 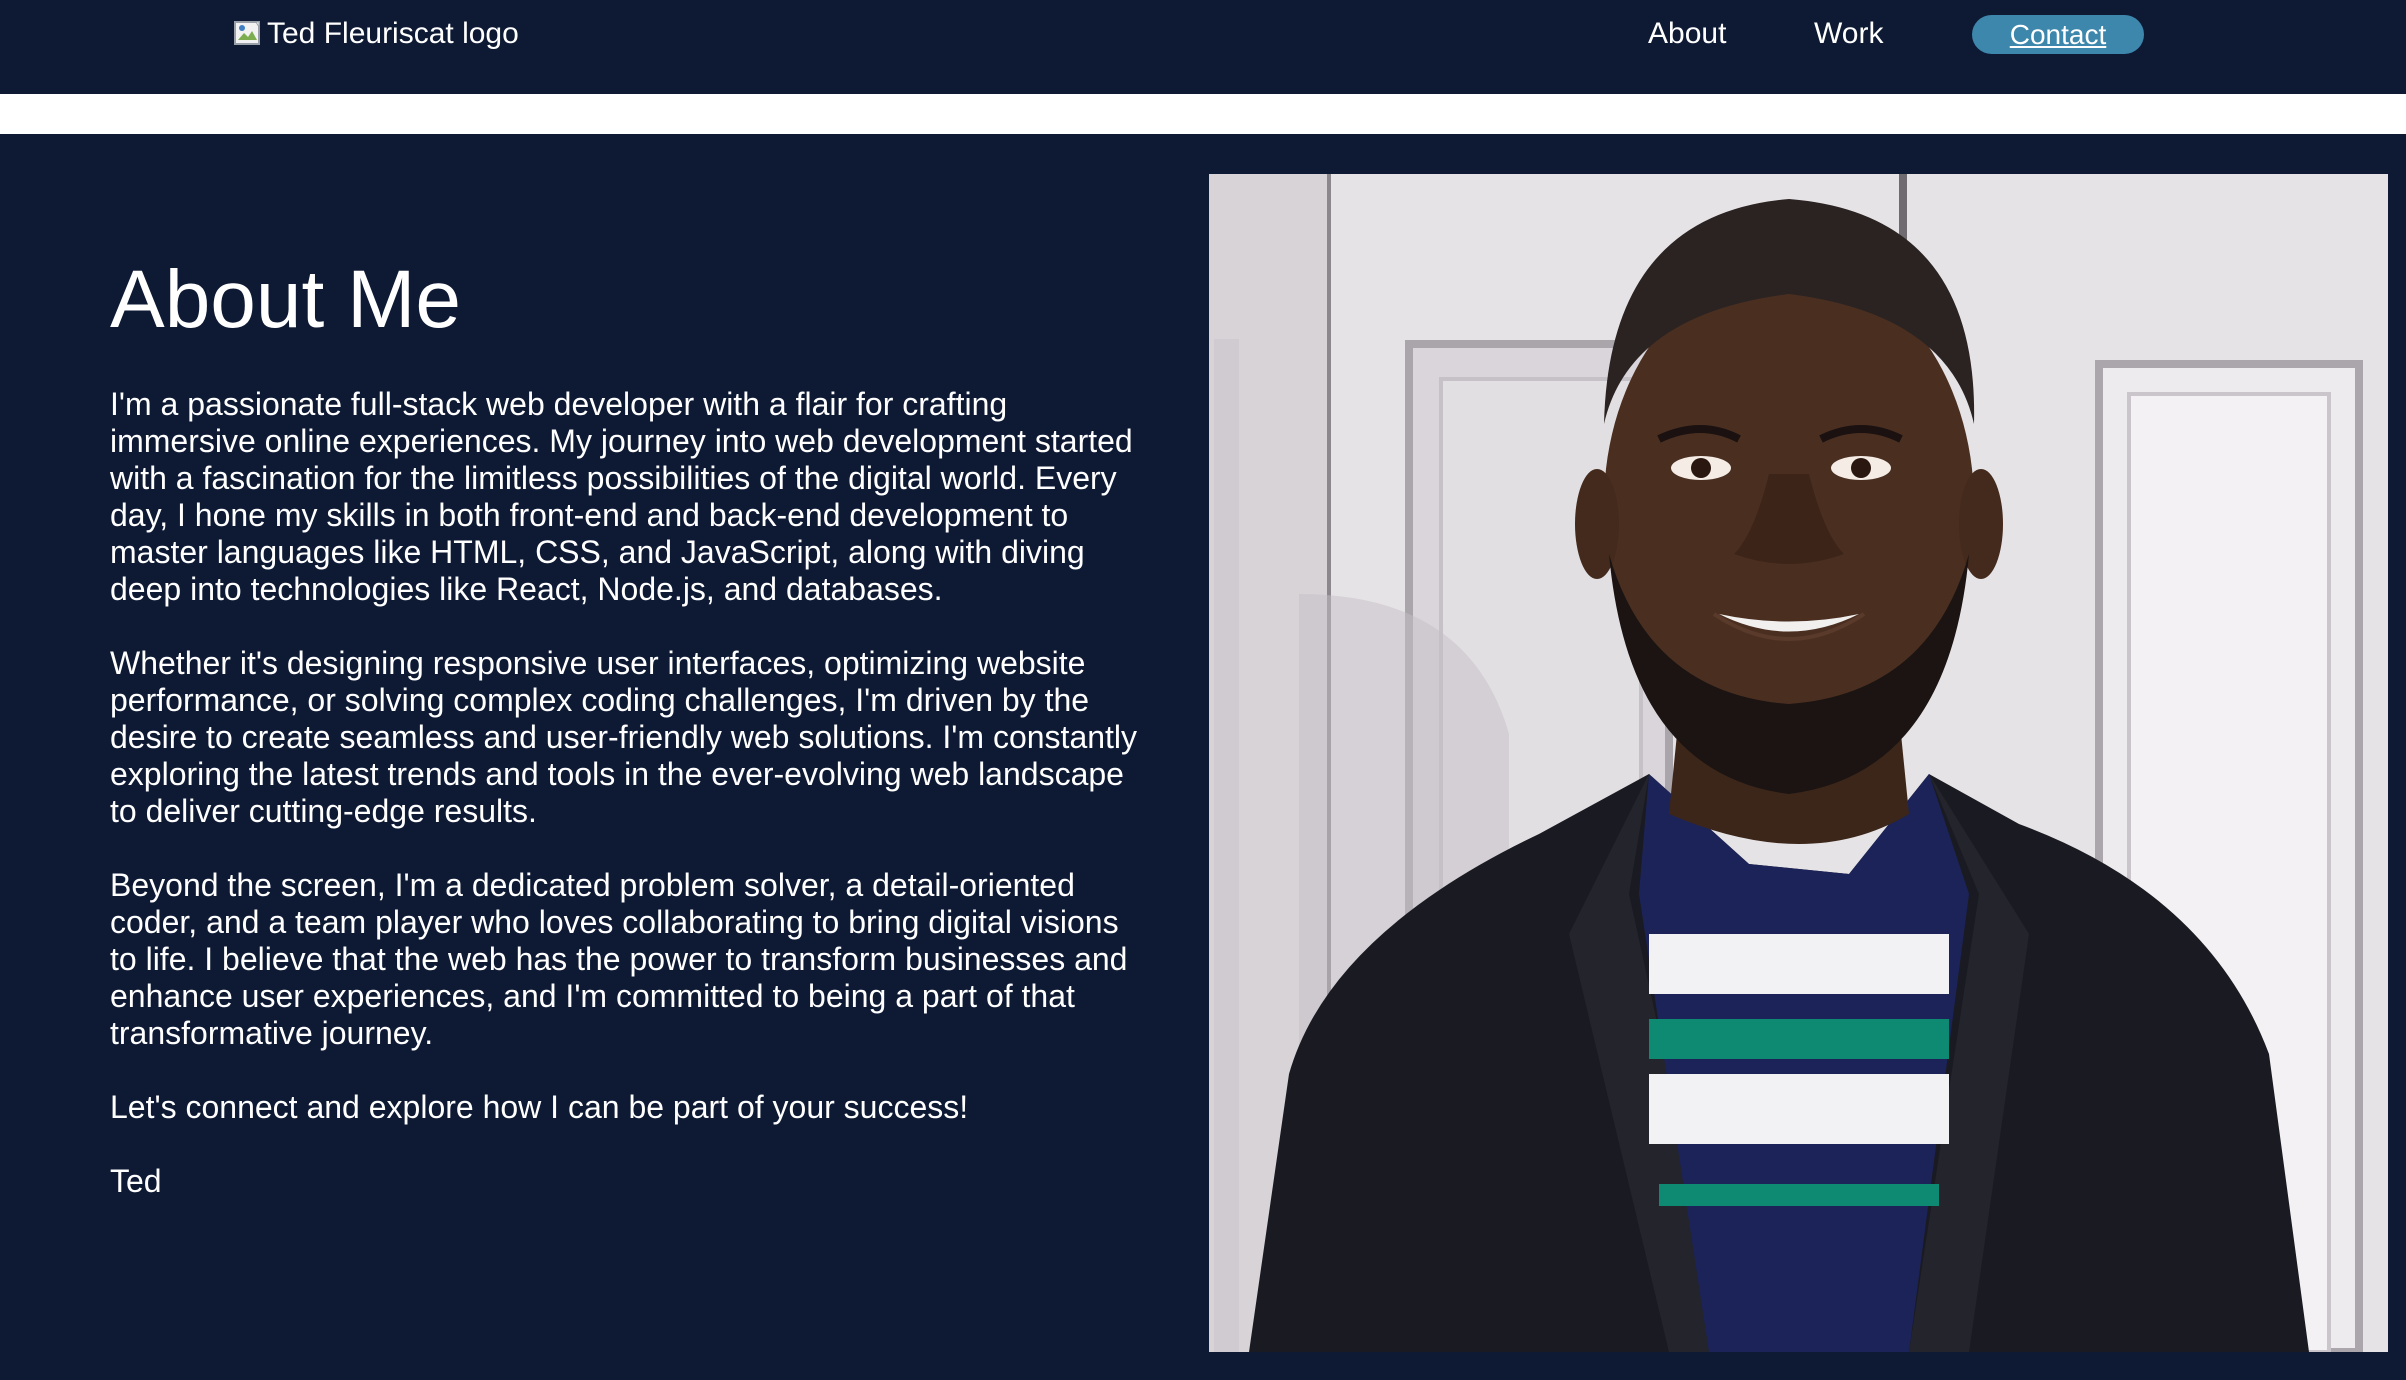 I want to click on logo-alt-text: Ted Fleuriscat logo, so click(x=393, y=33).